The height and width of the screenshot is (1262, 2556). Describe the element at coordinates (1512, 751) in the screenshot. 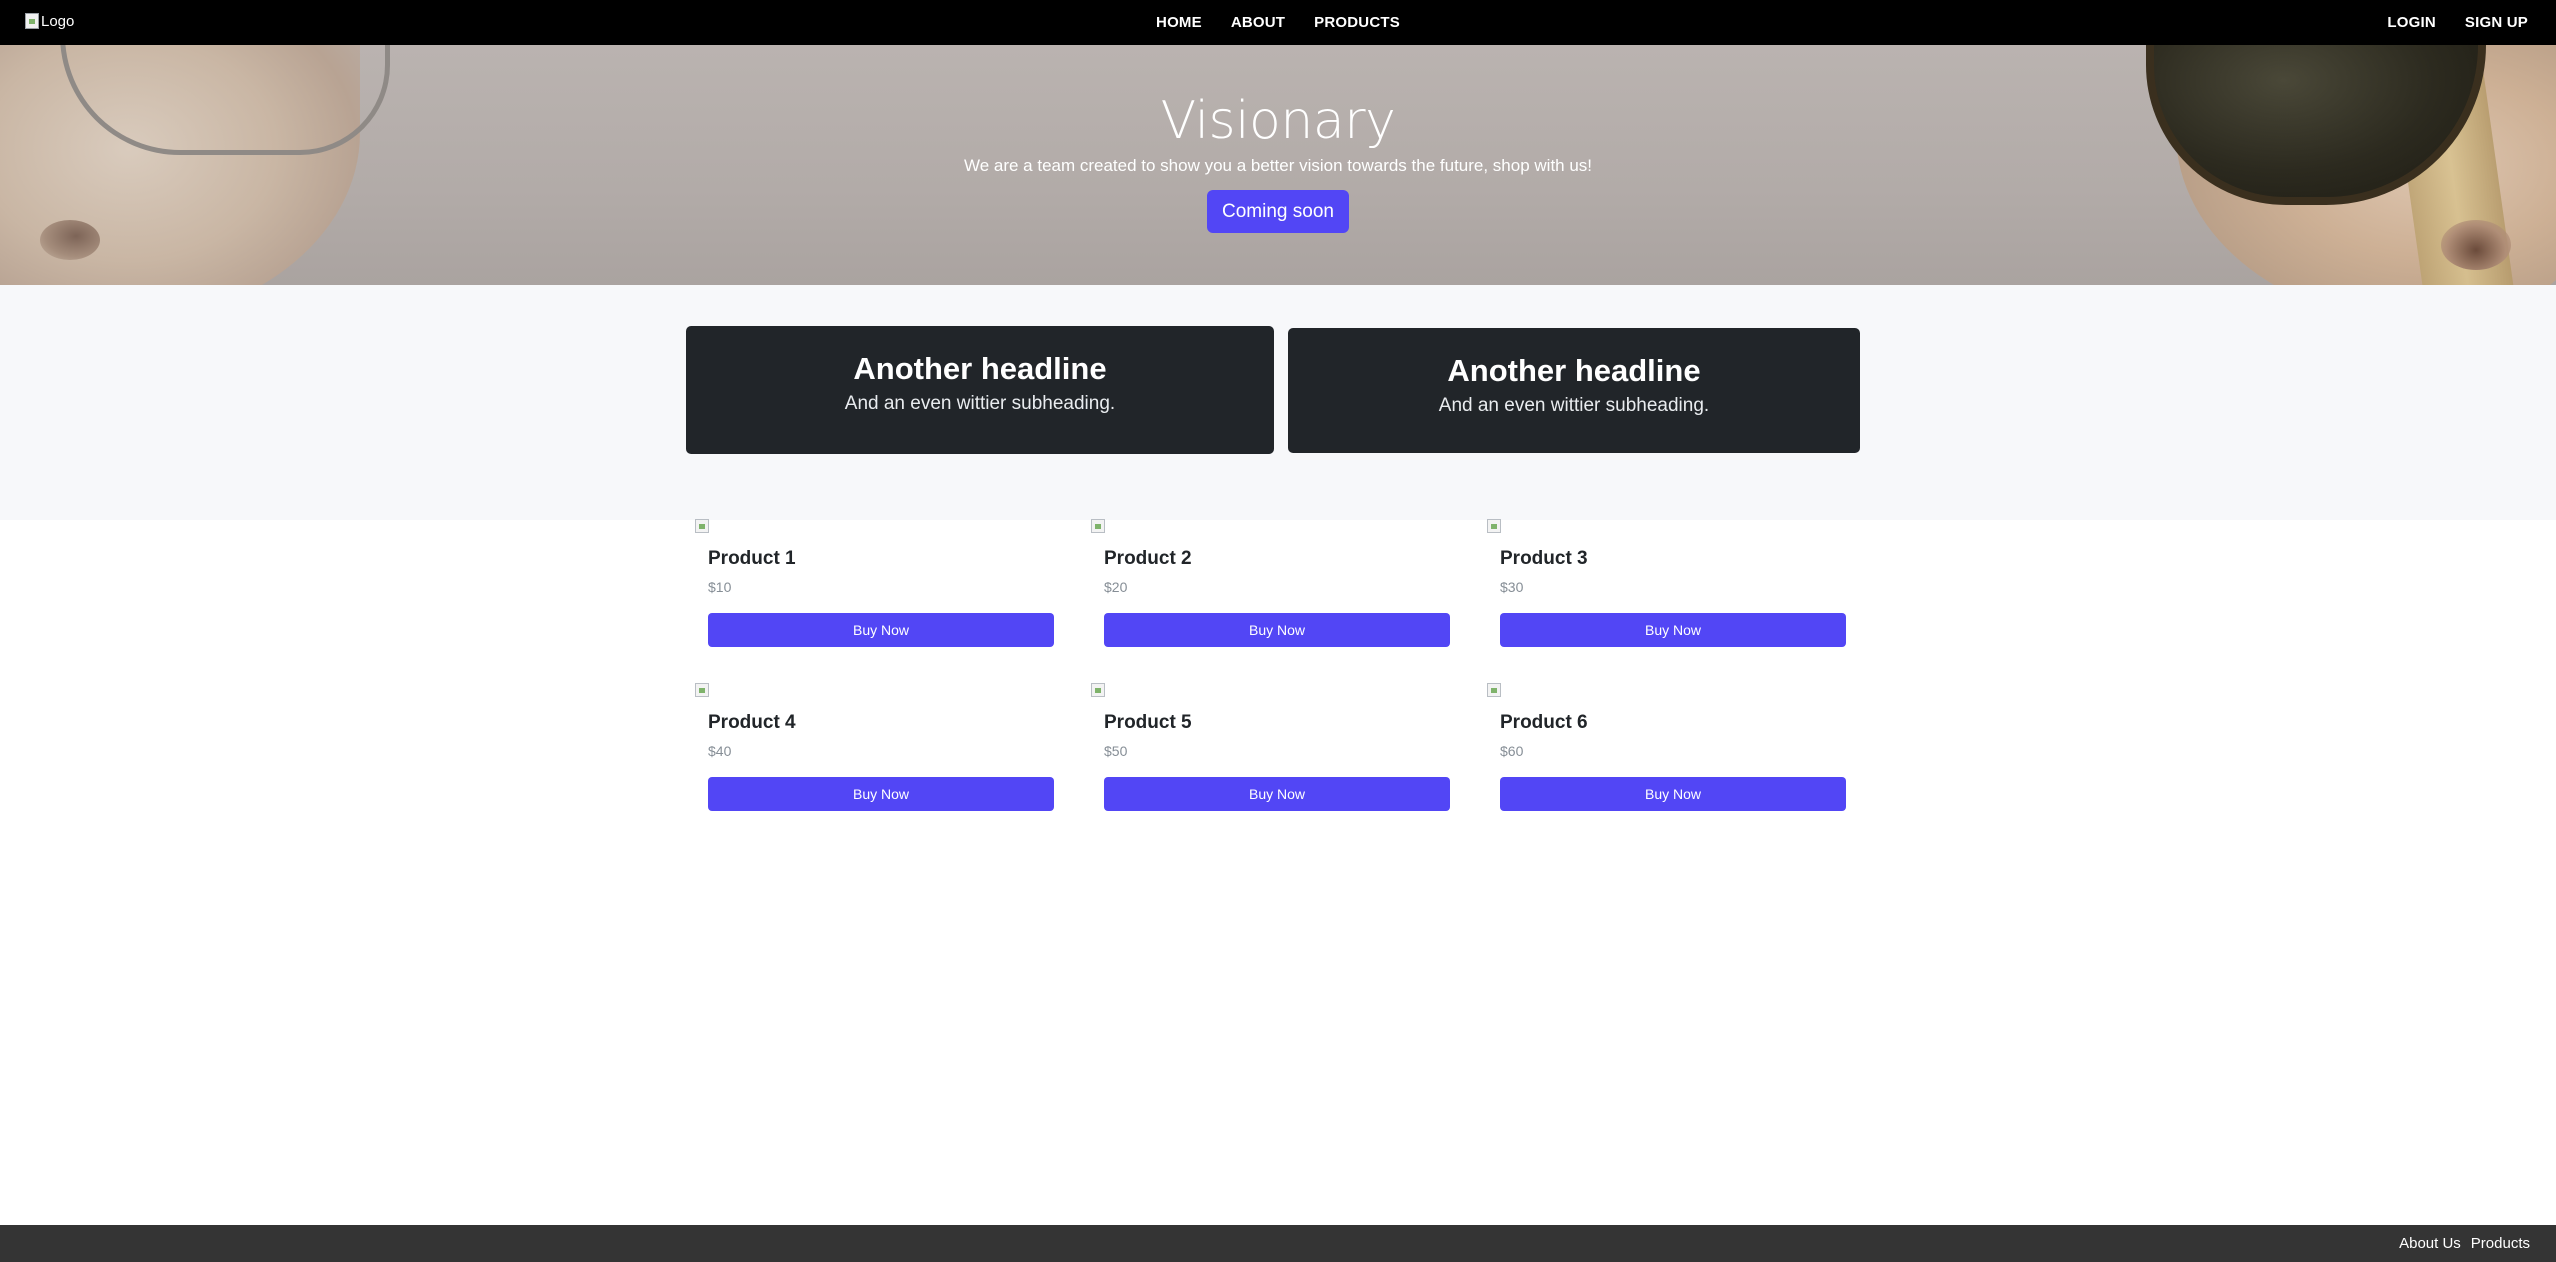

I see `product-price: $60` at that location.